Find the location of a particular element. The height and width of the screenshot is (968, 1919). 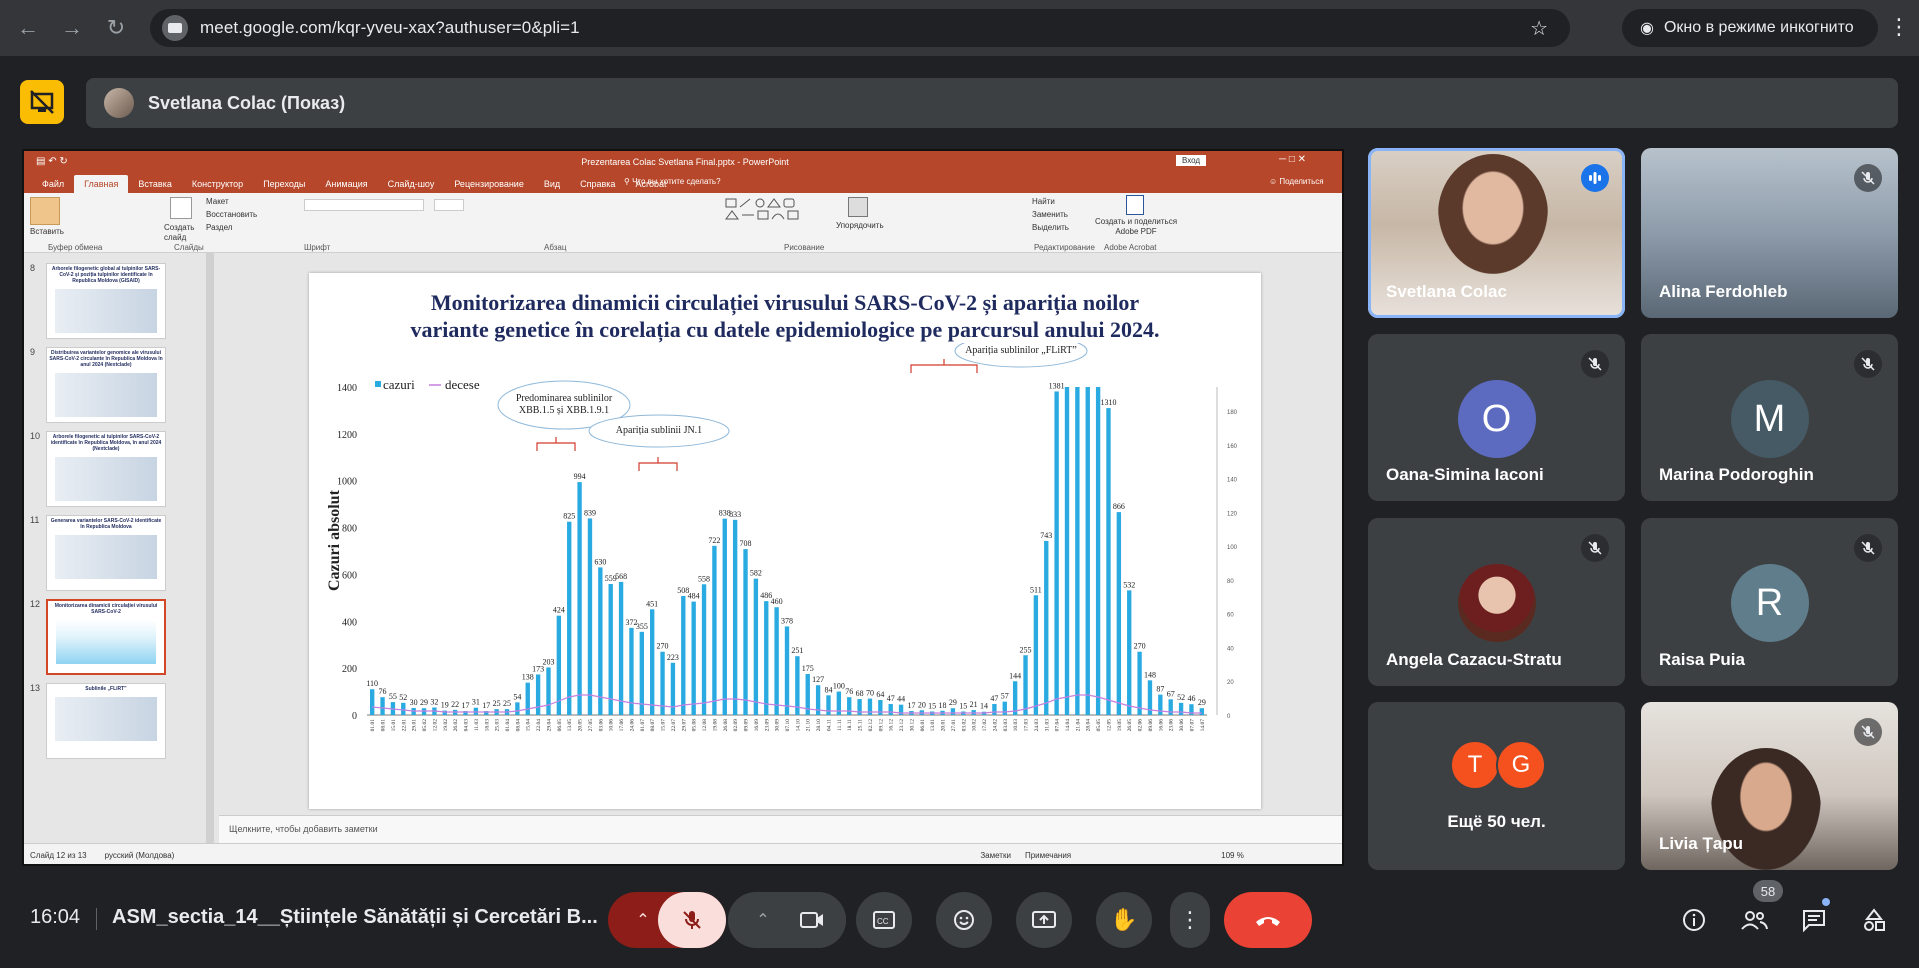

bar-data-label: 833 is located at coordinates (735, 514).